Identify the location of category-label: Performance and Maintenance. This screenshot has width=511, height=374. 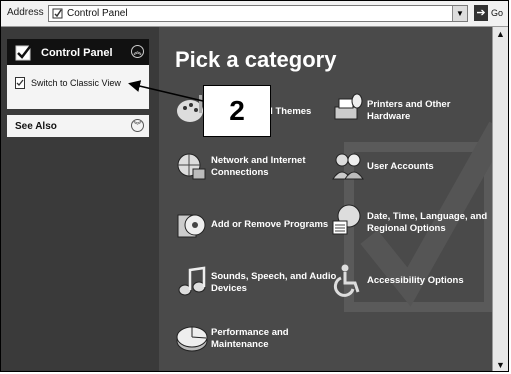
(250, 338).